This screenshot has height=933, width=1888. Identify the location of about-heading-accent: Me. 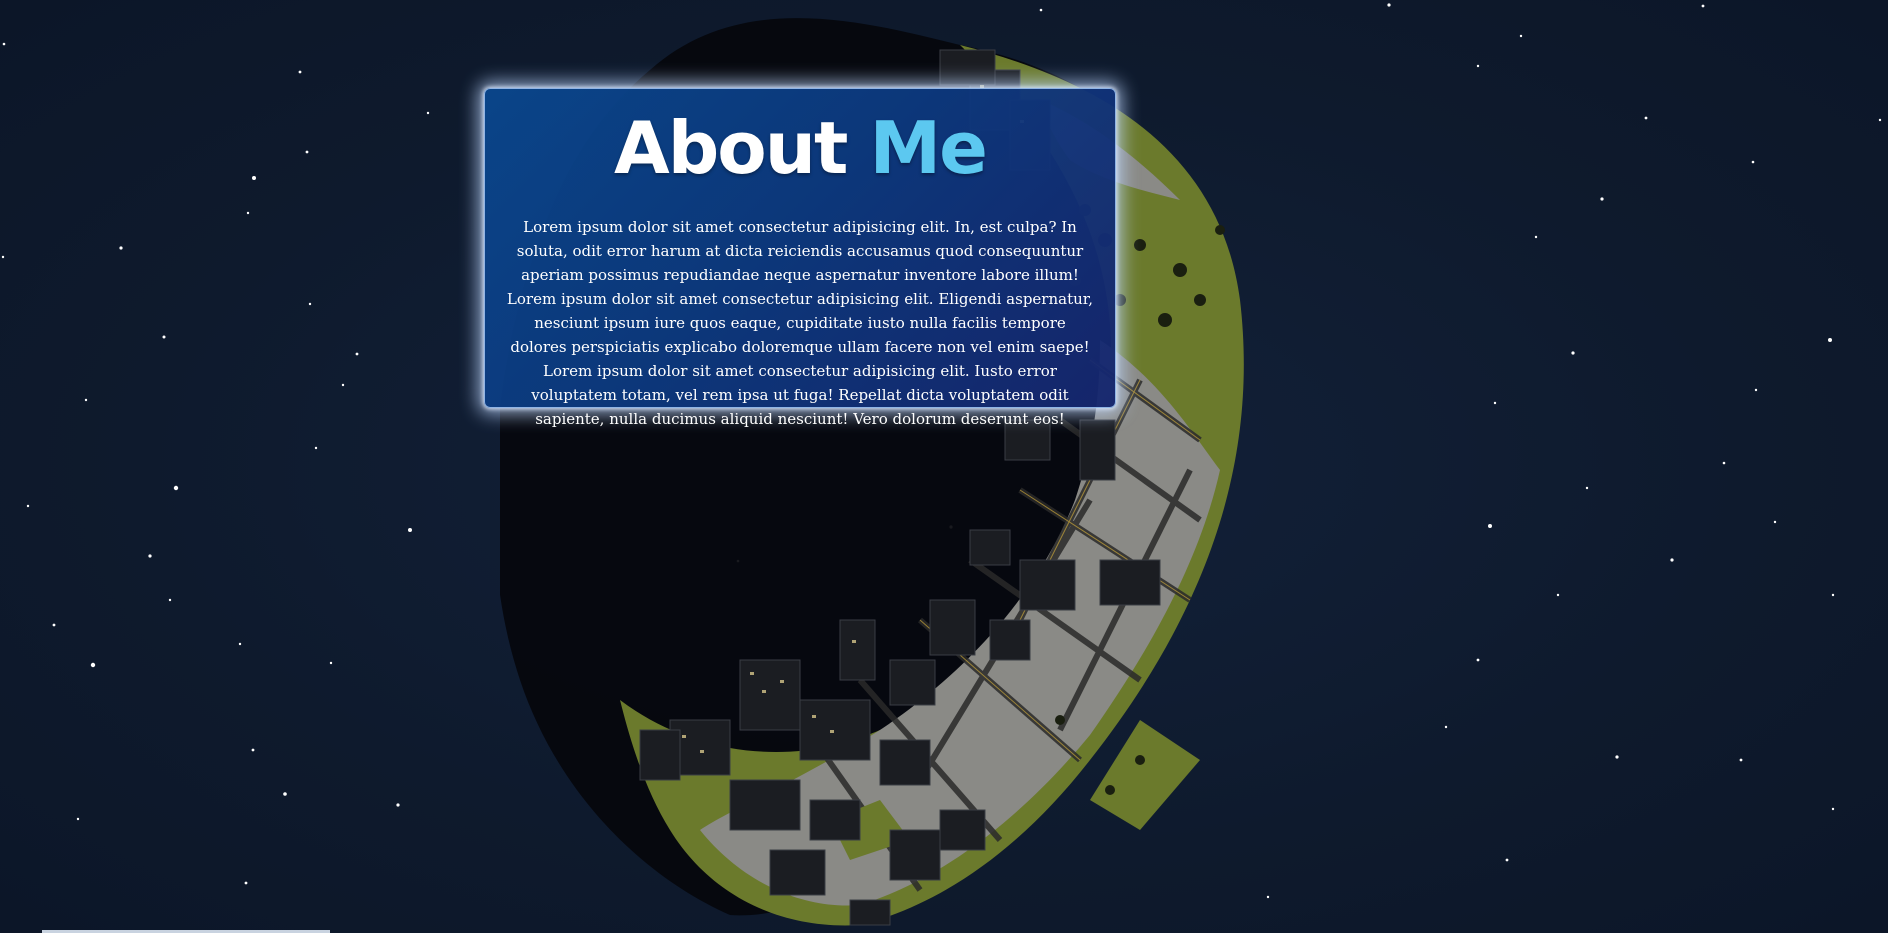
(928, 148).